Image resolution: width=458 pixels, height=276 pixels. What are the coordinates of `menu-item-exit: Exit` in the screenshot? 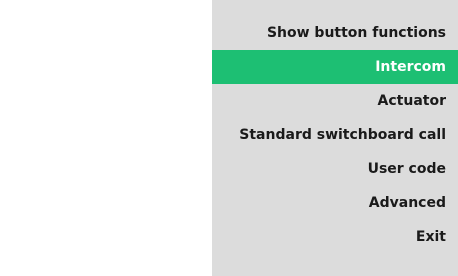 It's located at (335, 237).